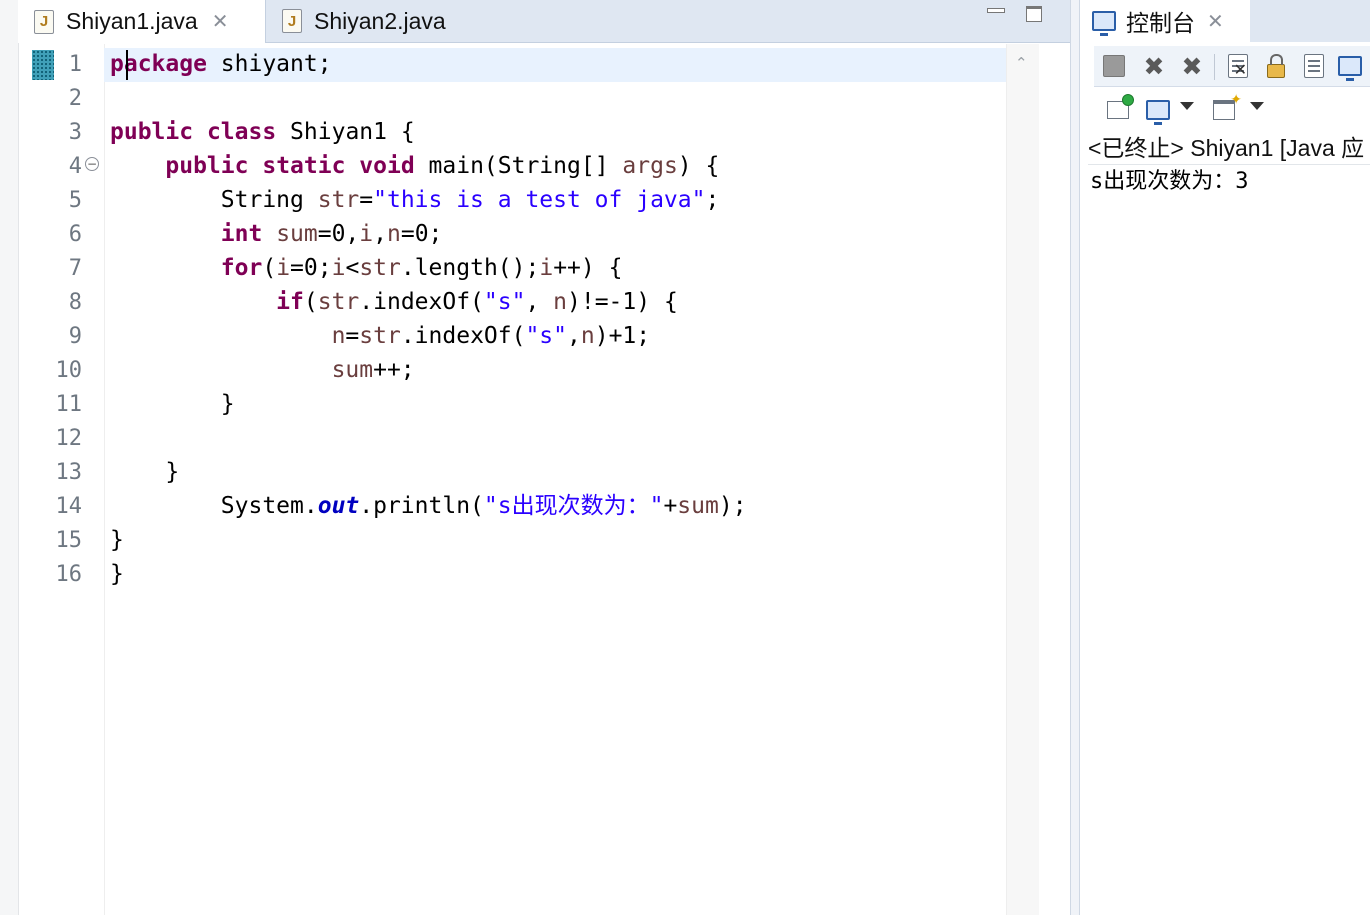 The width and height of the screenshot is (1370, 915). Describe the element at coordinates (75, 336) in the screenshot. I see `line-number: 9` at that location.